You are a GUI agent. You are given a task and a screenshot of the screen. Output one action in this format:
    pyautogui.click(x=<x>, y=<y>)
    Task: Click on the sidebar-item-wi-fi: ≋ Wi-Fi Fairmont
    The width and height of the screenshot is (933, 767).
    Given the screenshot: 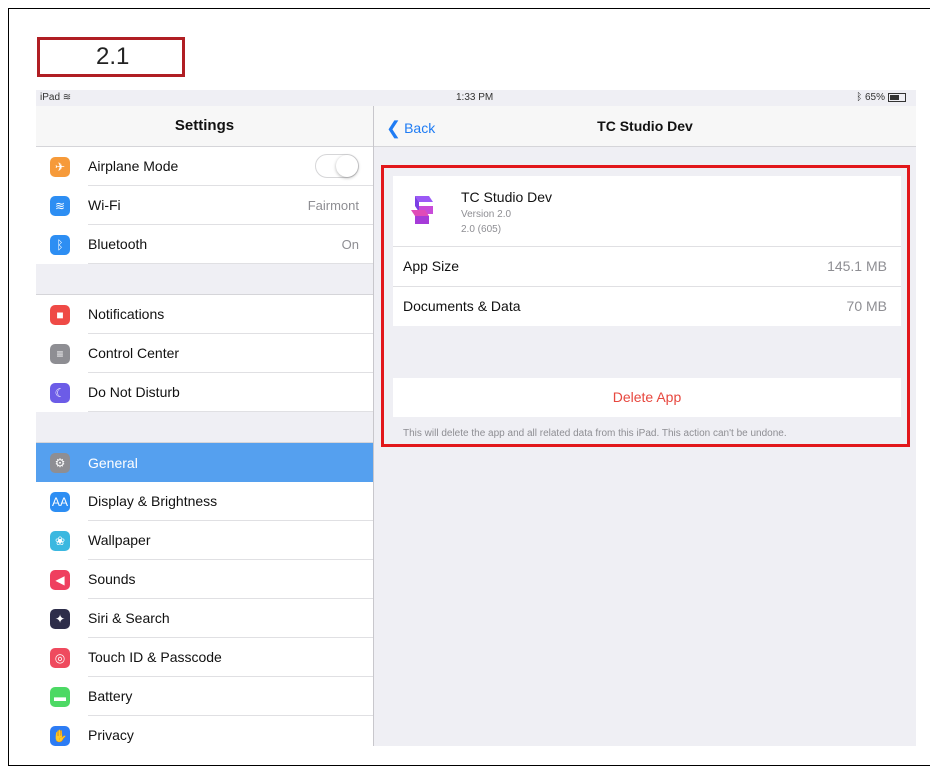 What is the action you would take?
    pyautogui.click(x=204, y=205)
    